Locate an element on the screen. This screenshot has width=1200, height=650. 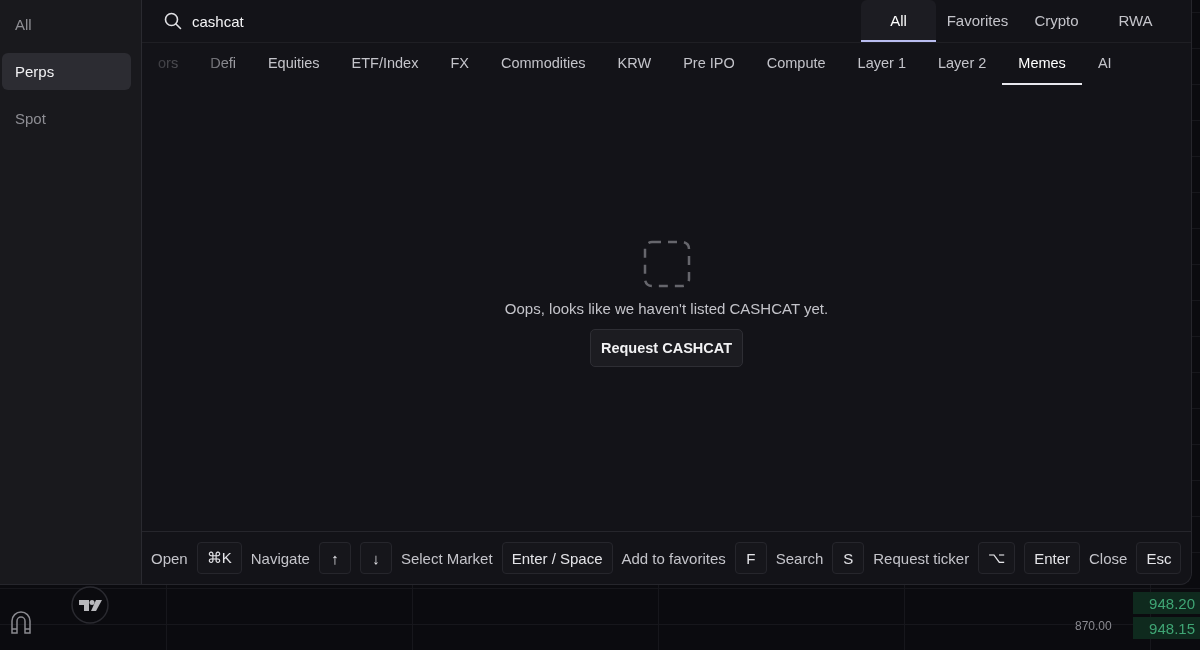
key-hint: Esc is located at coordinates (1159, 558).